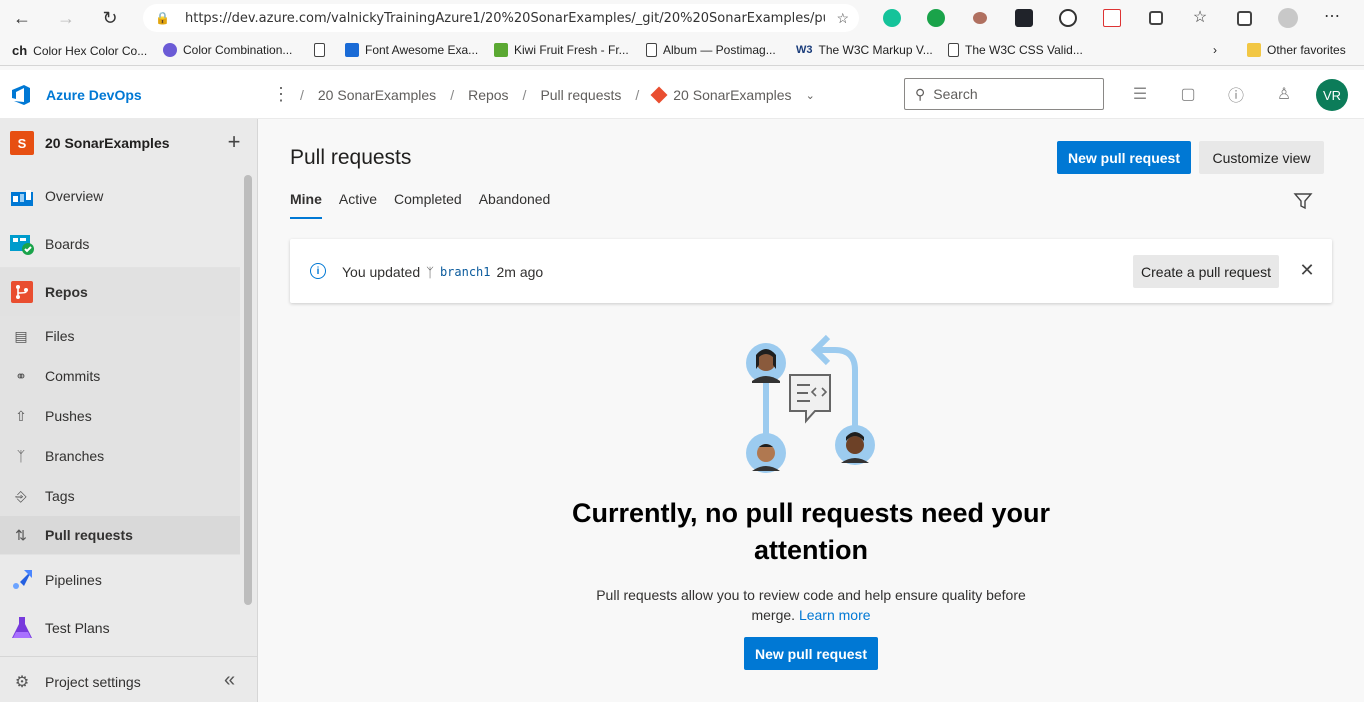 The height and width of the screenshot is (702, 1364). What do you see at coordinates (21, 456) in the screenshot?
I see `branch-icon: ᛉ` at bounding box center [21, 456].